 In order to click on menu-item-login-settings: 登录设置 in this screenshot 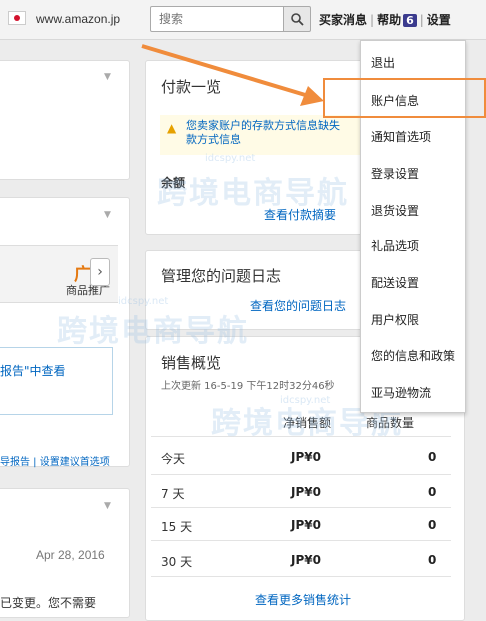, I will do `click(395, 173)`.